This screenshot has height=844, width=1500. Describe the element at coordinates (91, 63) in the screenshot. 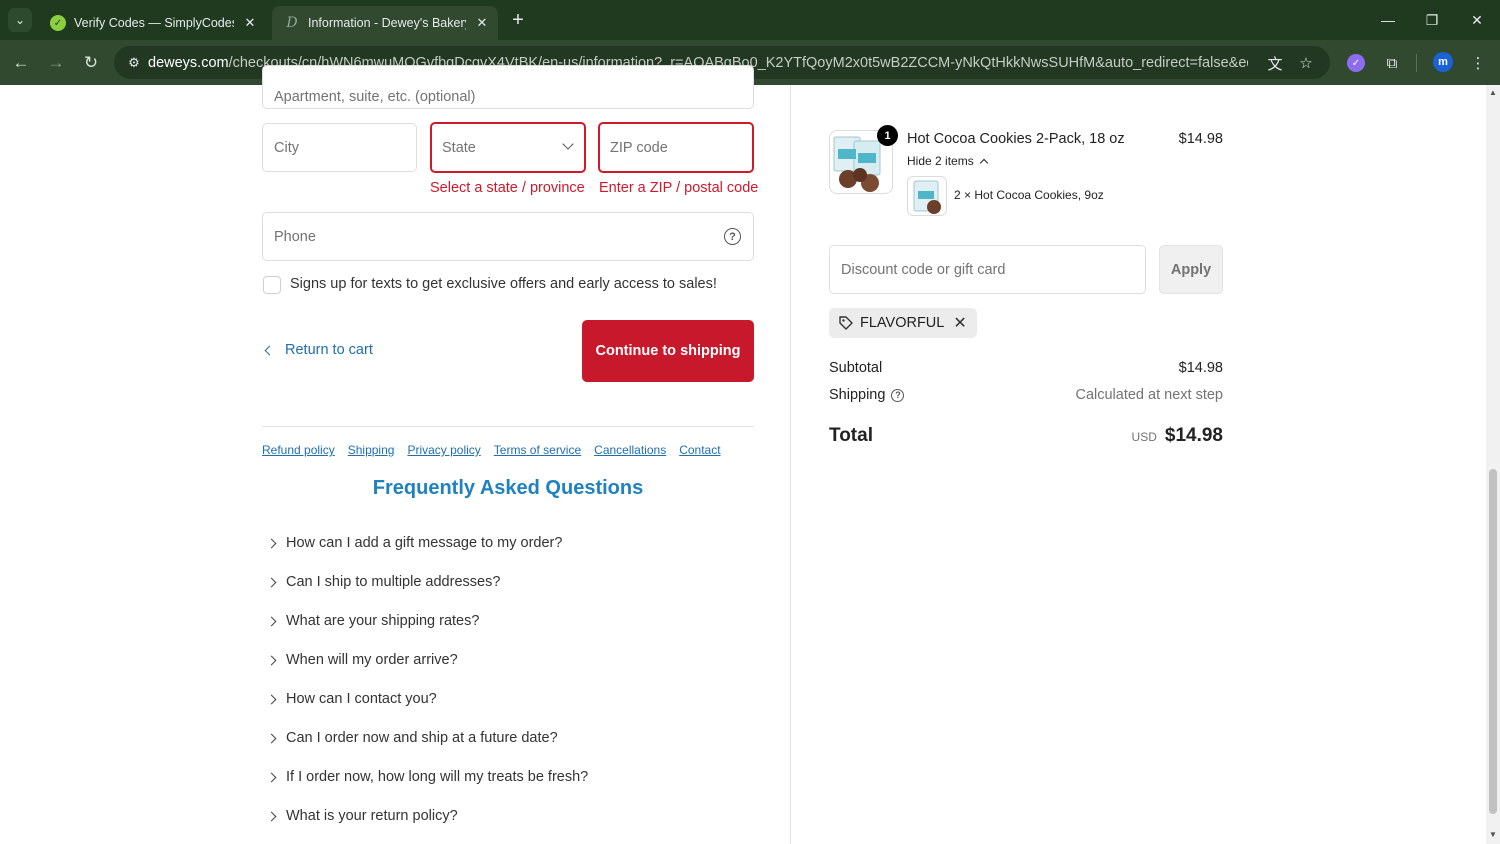

I see `reload-icon: ↻` at that location.